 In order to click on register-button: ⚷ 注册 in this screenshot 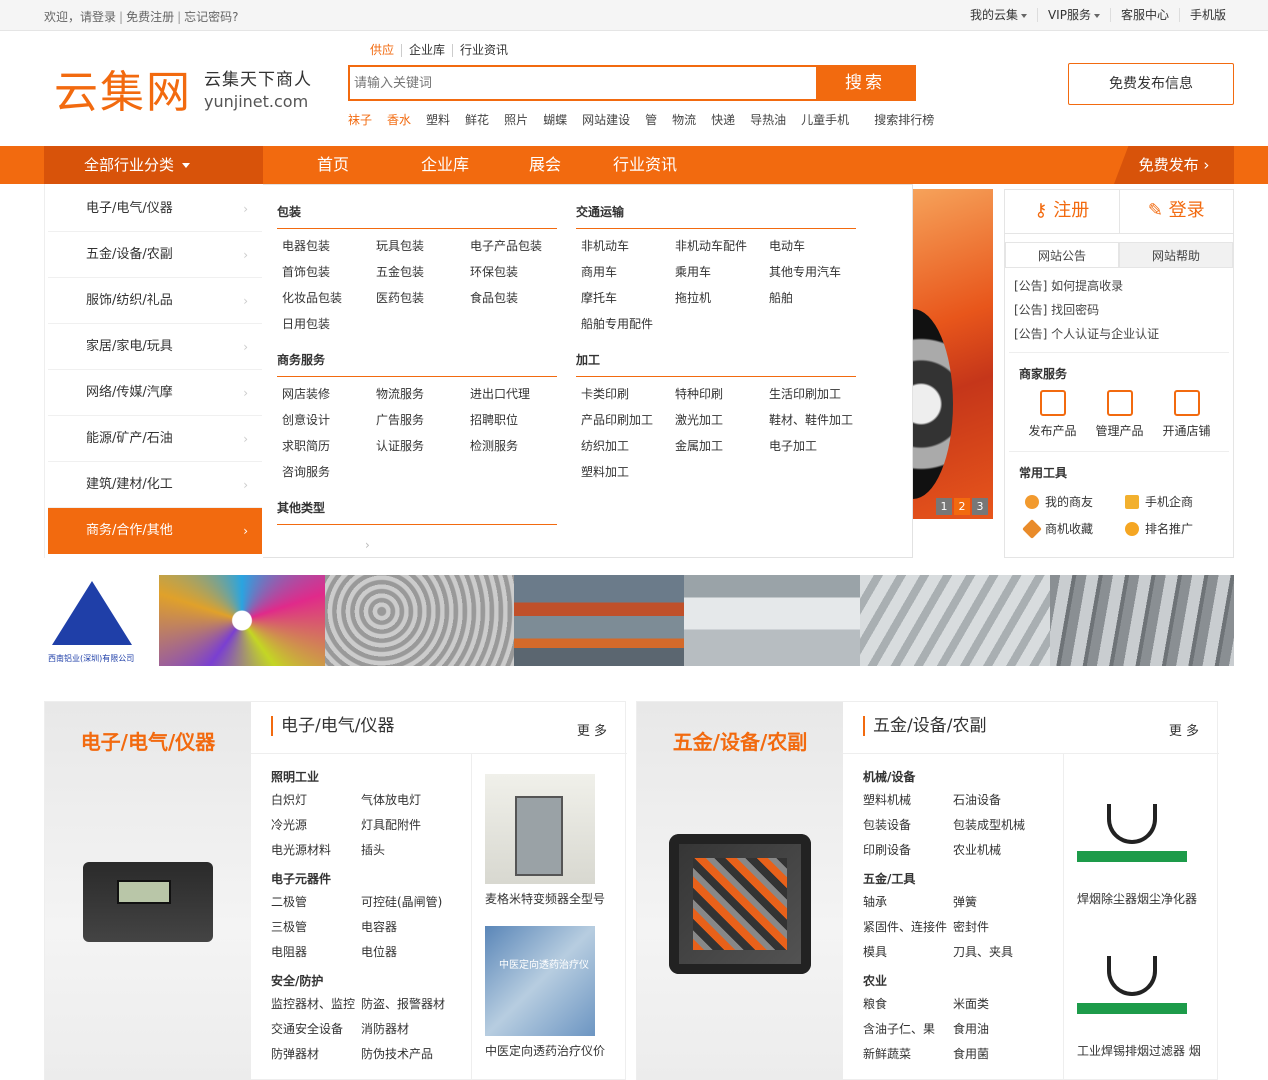, I will do `click(1062, 211)`.